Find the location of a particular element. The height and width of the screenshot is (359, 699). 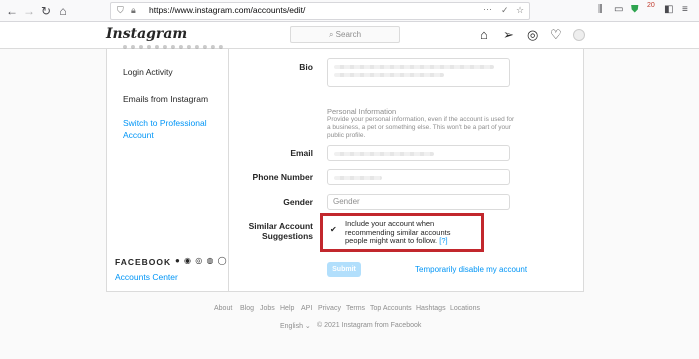

instagram-header: Instagram ⌕ Search ⌂ ➢ ◎ ♡ is located at coordinates (349, 35).